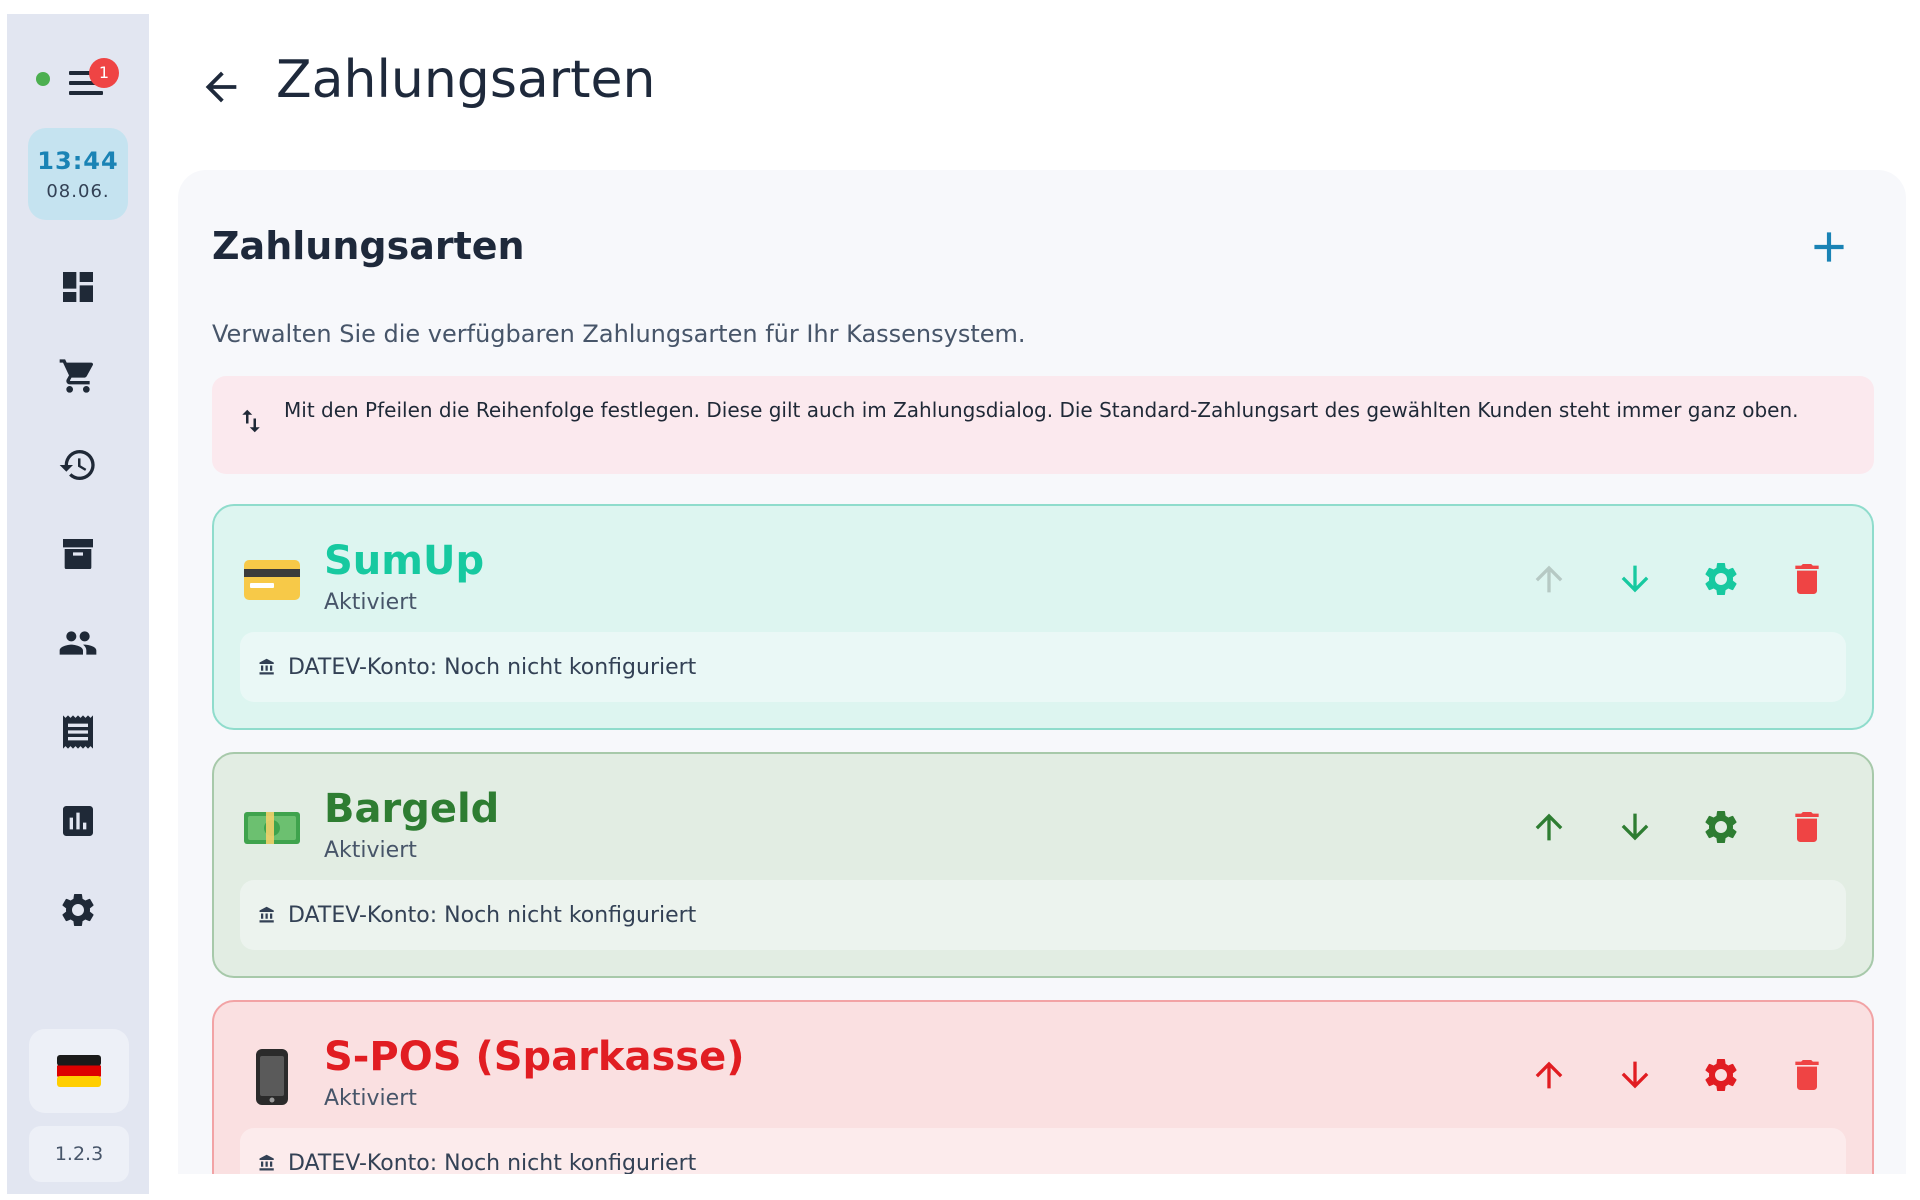 This screenshot has width=1920, height=1200. I want to click on history-icon, so click(77, 464).